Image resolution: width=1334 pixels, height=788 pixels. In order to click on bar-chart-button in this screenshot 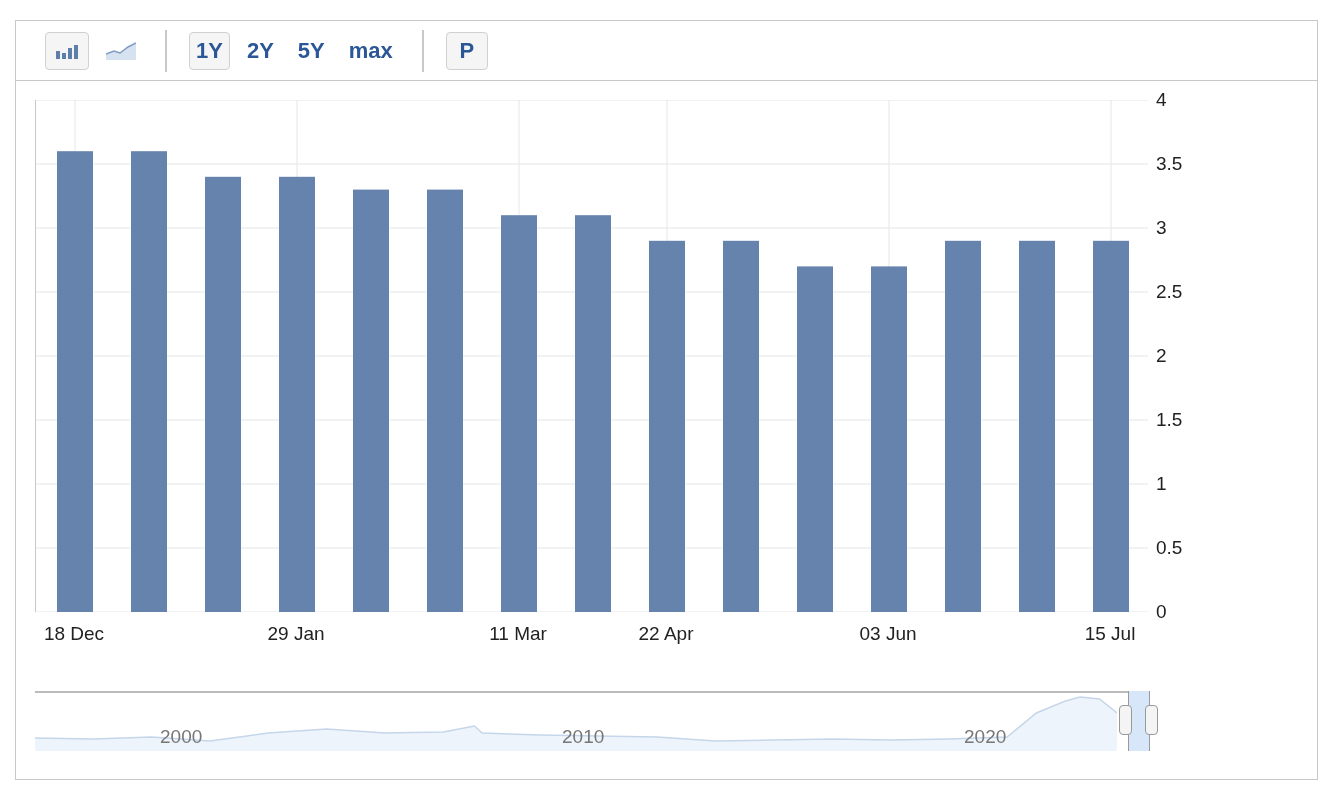, I will do `click(67, 50)`.